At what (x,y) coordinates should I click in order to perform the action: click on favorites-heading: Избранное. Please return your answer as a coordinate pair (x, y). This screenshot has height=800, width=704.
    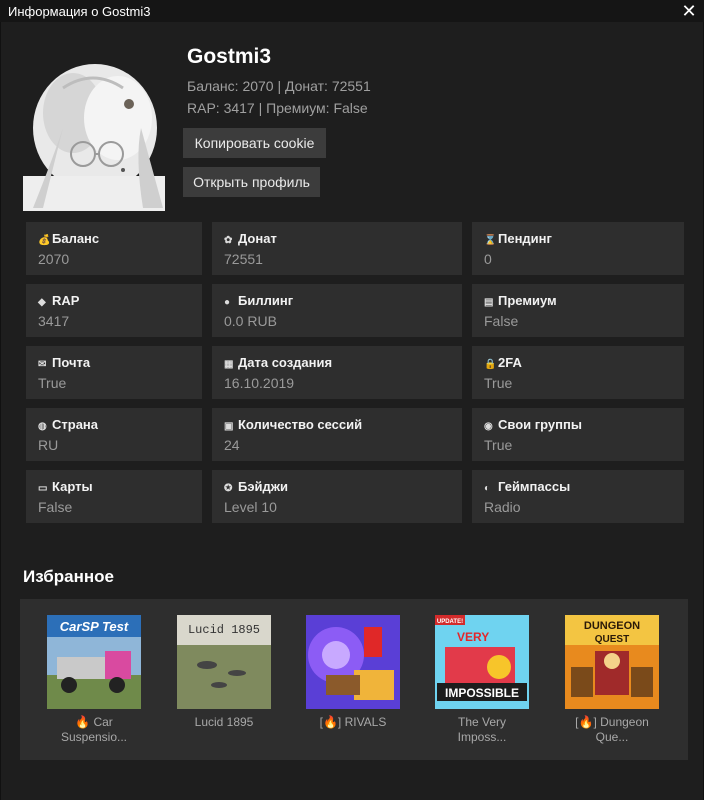
    Looking at the image, I should click on (68, 576).